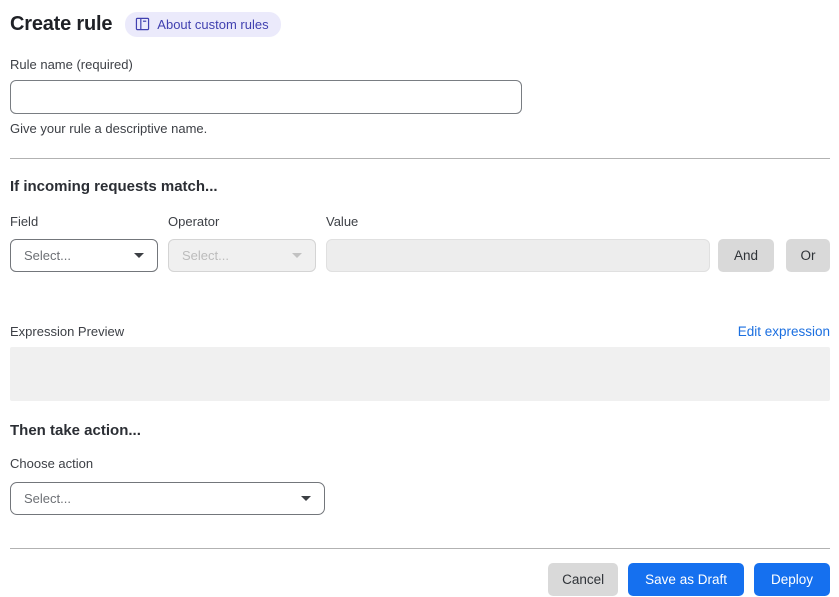 This screenshot has width=839, height=597. What do you see at coordinates (67, 331) in the screenshot?
I see `expression-preview-label: Expression Preview` at bounding box center [67, 331].